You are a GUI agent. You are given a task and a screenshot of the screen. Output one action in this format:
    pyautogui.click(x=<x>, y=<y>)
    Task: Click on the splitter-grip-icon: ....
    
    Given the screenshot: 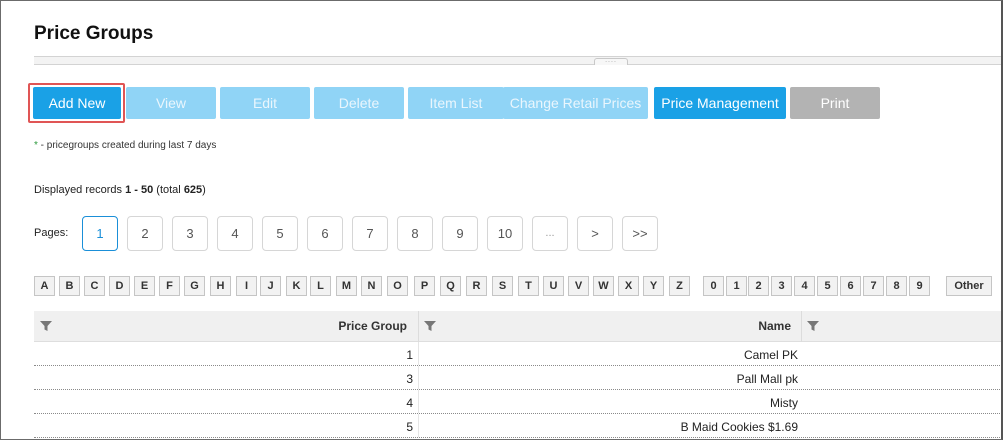 What is the action you would take?
    pyautogui.click(x=611, y=61)
    